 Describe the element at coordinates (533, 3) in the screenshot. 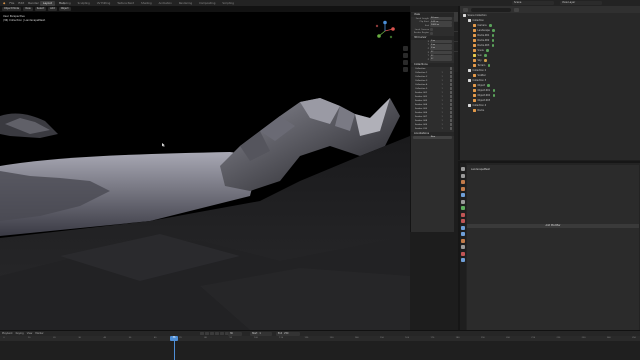

I see `scene-selector: Scene` at that location.